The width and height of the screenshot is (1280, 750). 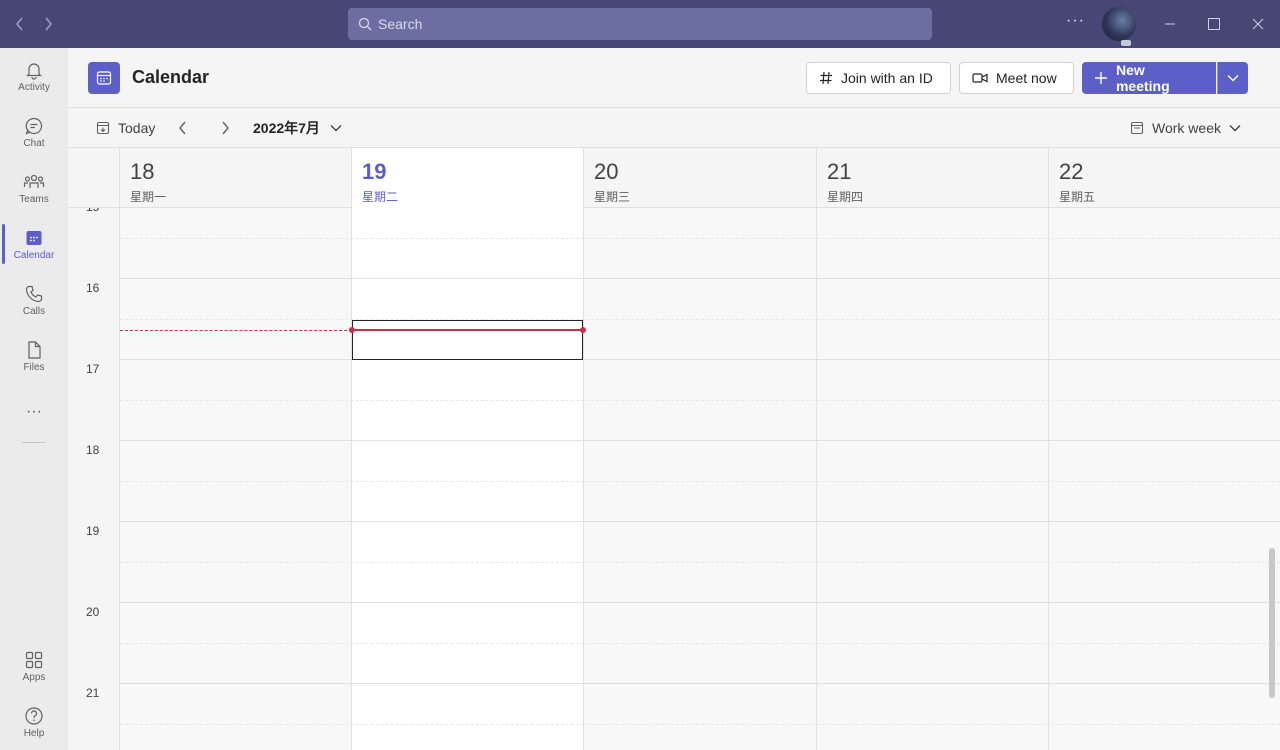 I want to click on rail-item-label: Chat, so click(x=34, y=143).